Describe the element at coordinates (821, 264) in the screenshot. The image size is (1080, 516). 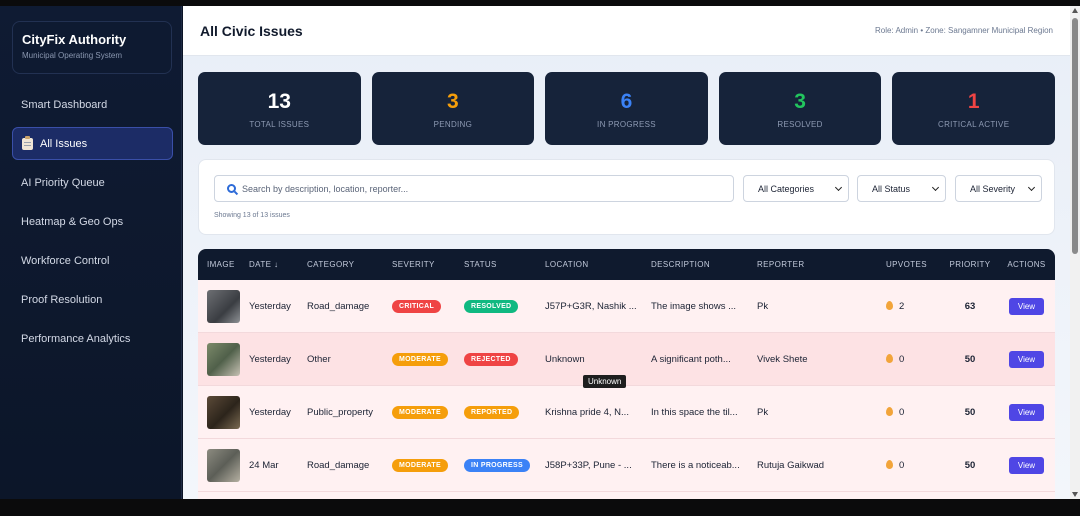
I see `column-header-reporter: REPORTER` at that location.